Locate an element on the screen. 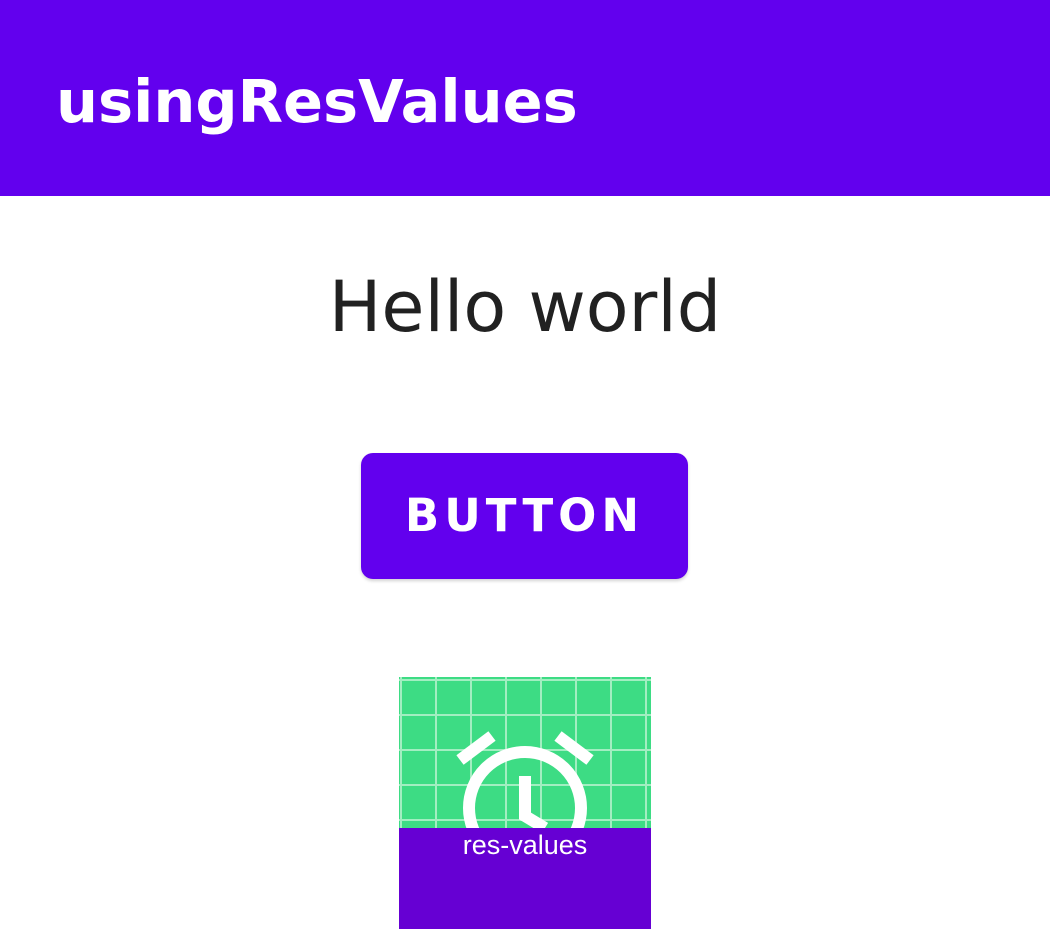 The image size is (1050, 929). greeting-text: Hello world is located at coordinates (525, 307).